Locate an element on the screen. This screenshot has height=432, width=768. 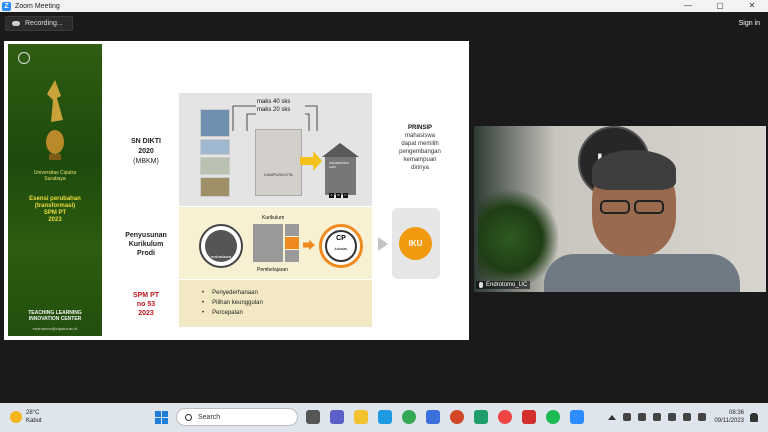
grey-arrow-icon is located at coordinates (383, 244).